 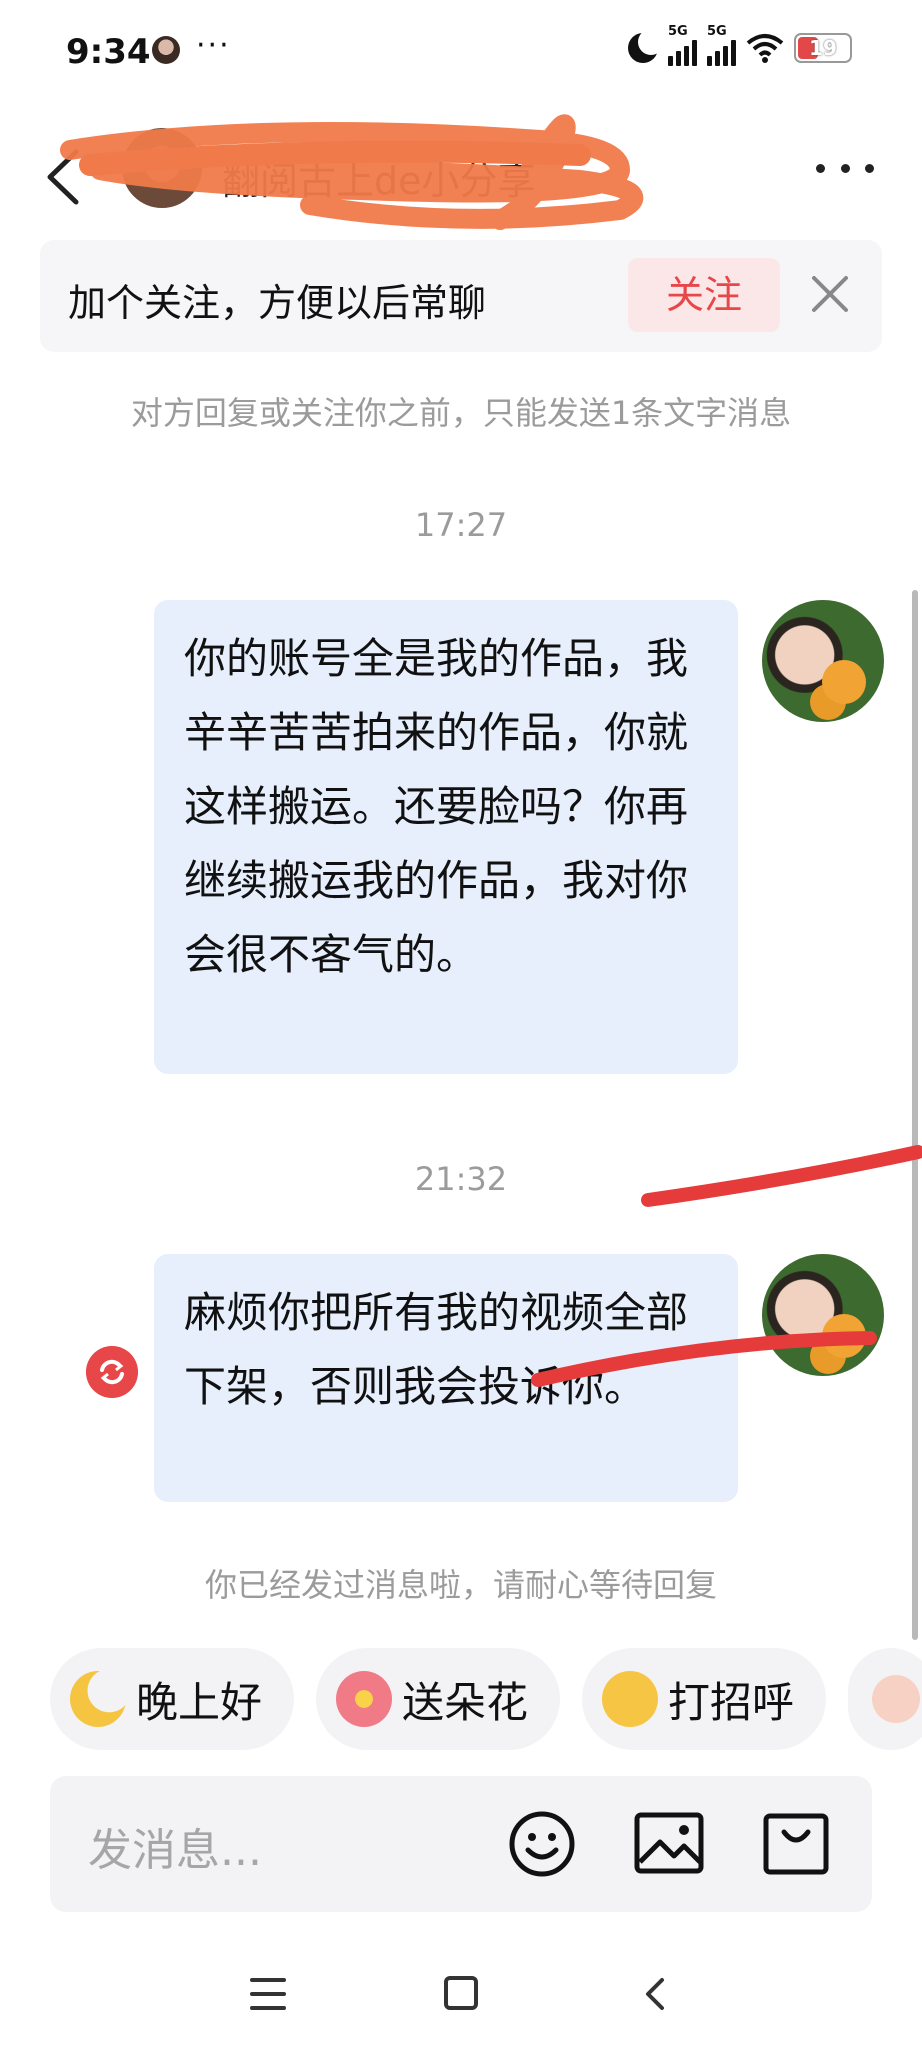 What do you see at coordinates (682, 45) in the screenshot?
I see `signal-1-icon: 5G` at bounding box center [682, 45].